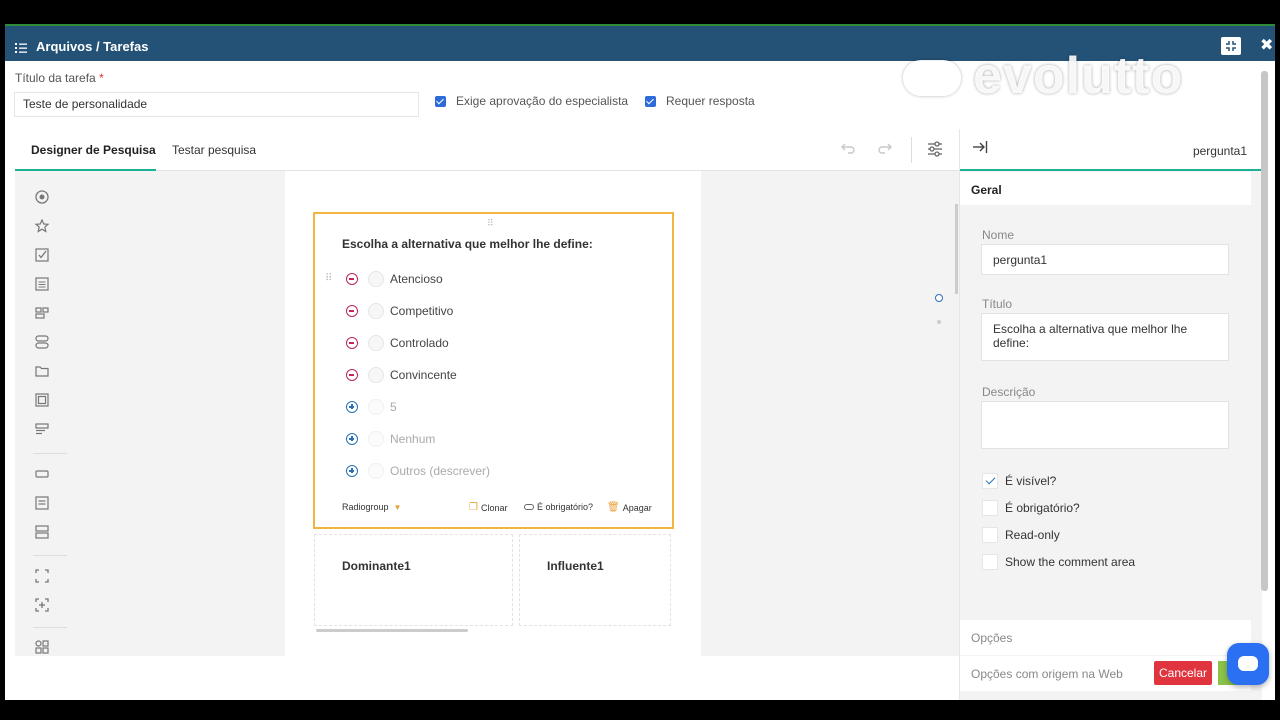 The image size is (1280, 720). Describe the element at coordinates (394, 279) in the screenshot. I see `choice-item: Atencioso` at that location.